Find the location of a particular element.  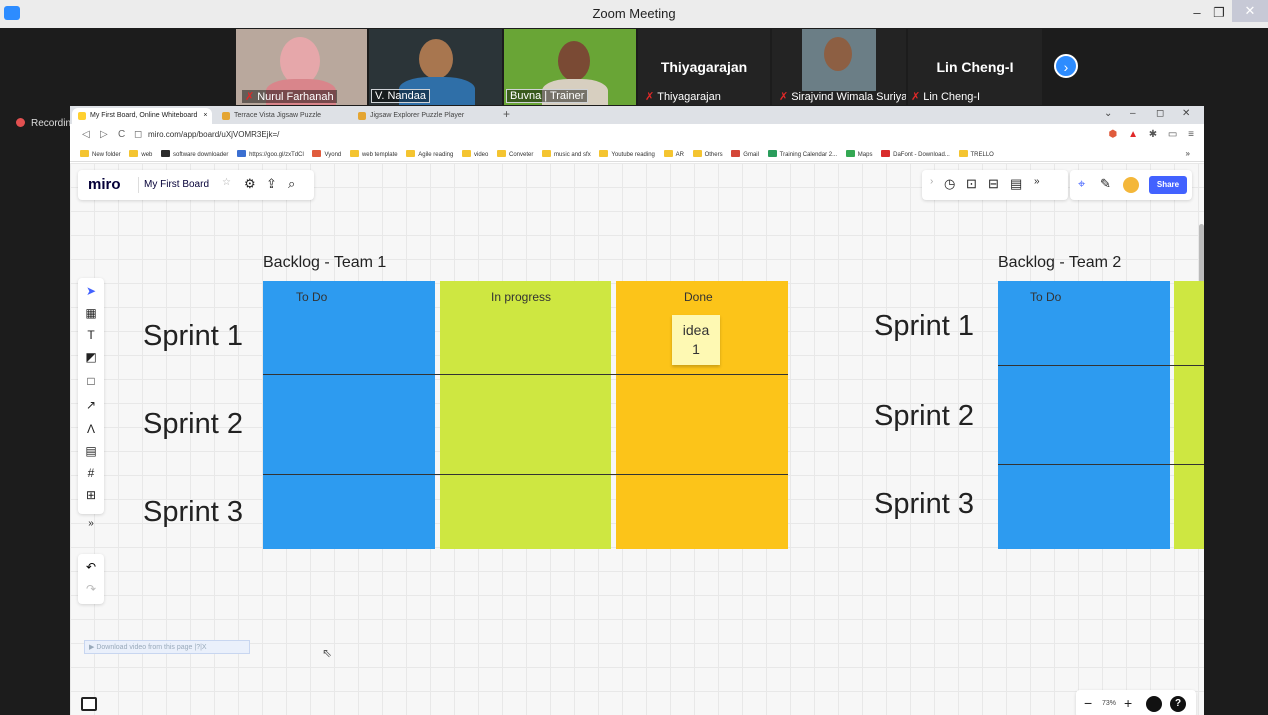

forward-button: ▷ is located at coordinates (104, 134).